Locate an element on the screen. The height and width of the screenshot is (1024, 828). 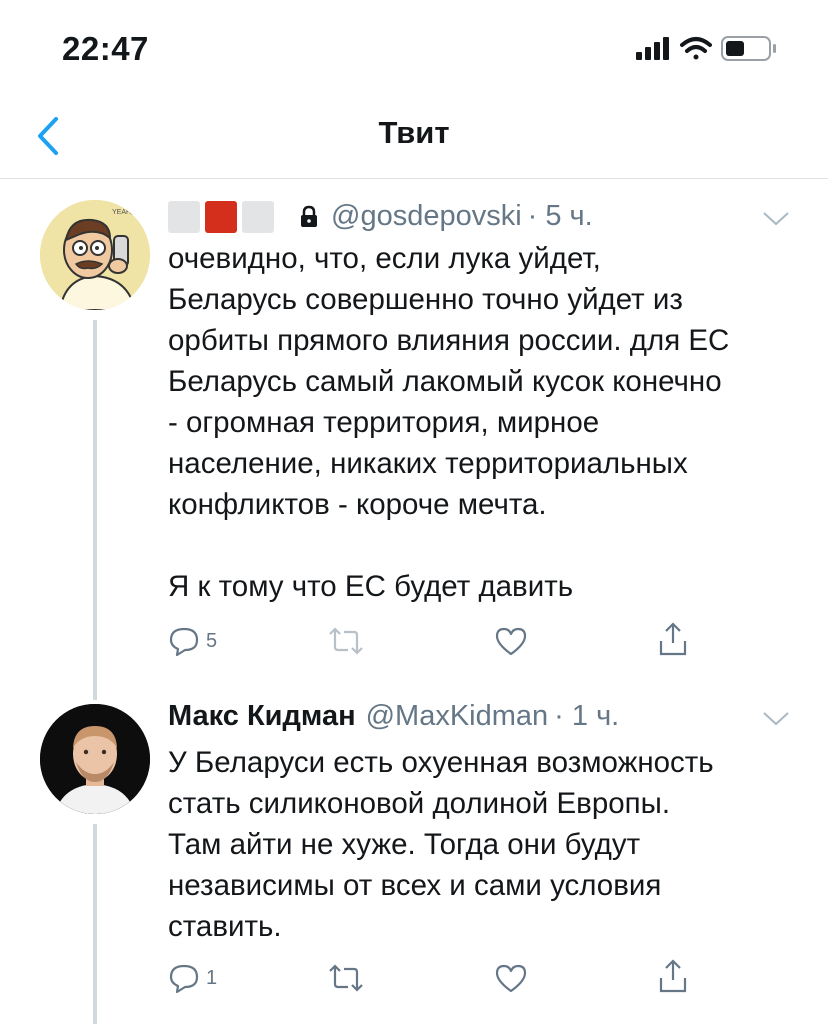
status-time: 22:47 is located at coordinates (105, 48).